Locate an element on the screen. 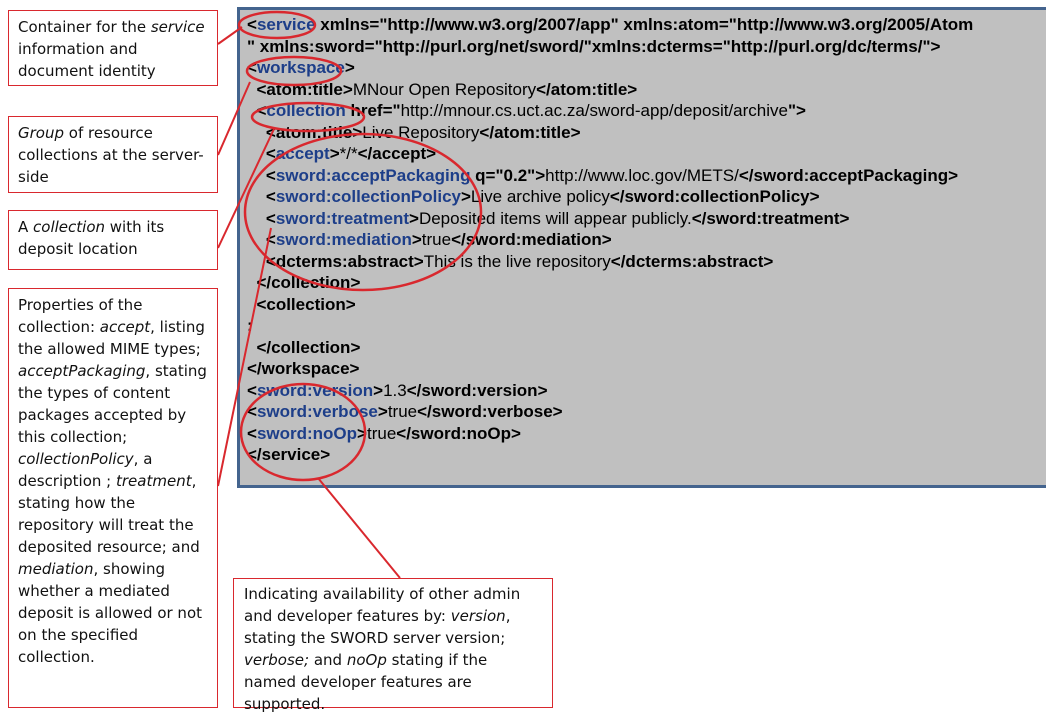  xml-markup: </sword:verbose> is located at coordinates (490, 411).